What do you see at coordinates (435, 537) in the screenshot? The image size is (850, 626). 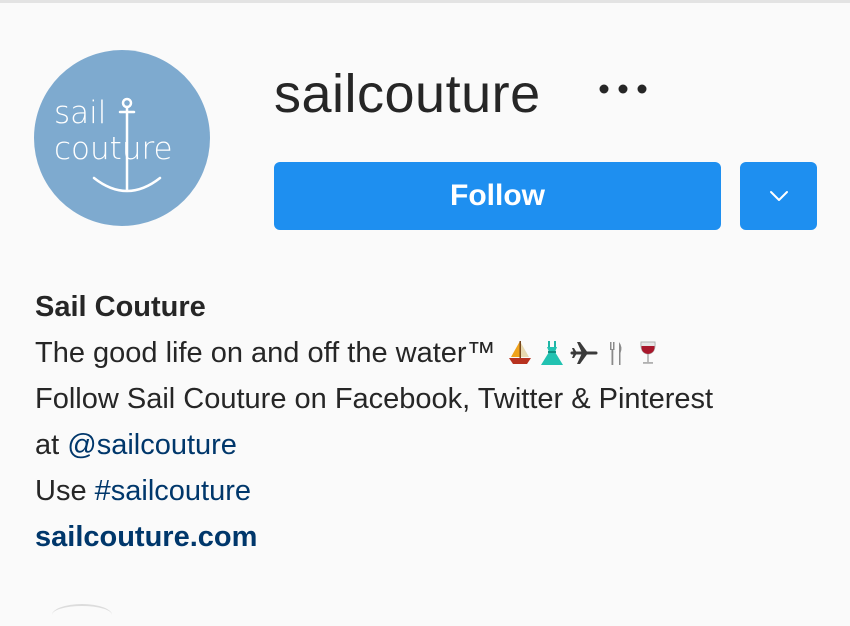 I see `website-link: sailcouture.com` at bounding box center [435, 537].